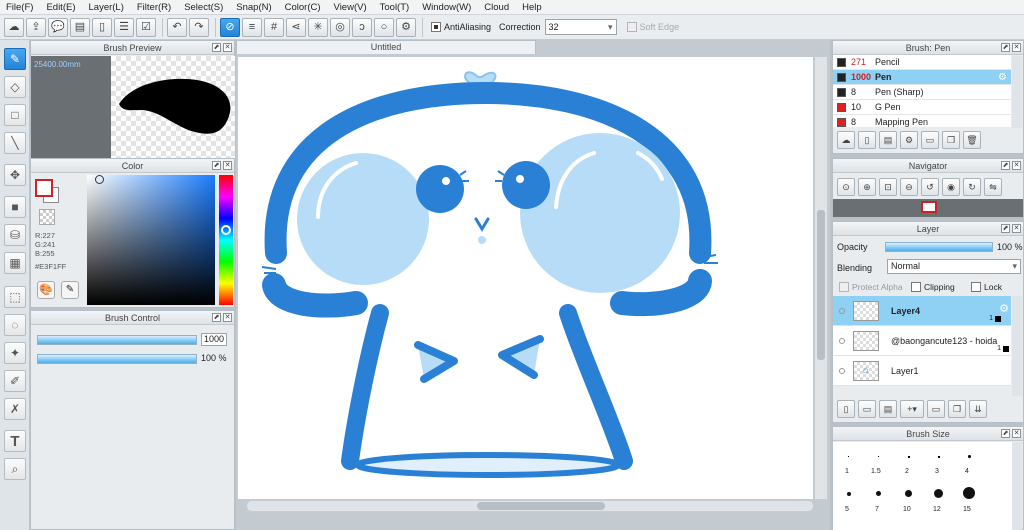  What do you see at coordinates (386, 47) in the screenshot?
I see `document-tab: Untitled` at bounding box center [386, 47].